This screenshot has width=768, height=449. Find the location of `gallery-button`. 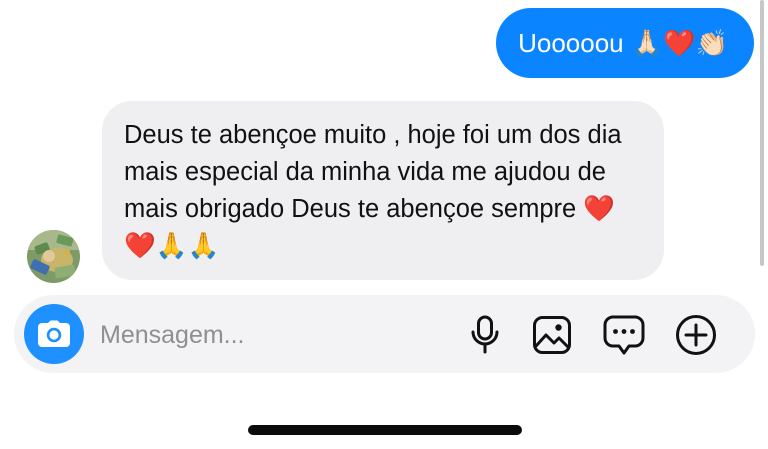

gallery-button is located at coordinates (552, 335).